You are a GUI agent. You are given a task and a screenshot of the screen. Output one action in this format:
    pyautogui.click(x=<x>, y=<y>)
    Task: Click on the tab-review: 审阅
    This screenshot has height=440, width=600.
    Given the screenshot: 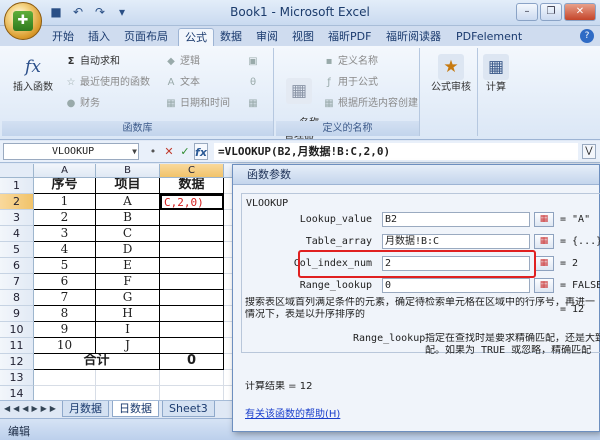 What is the action you would take?
    pyautogui.click(x=267, y=37)
    